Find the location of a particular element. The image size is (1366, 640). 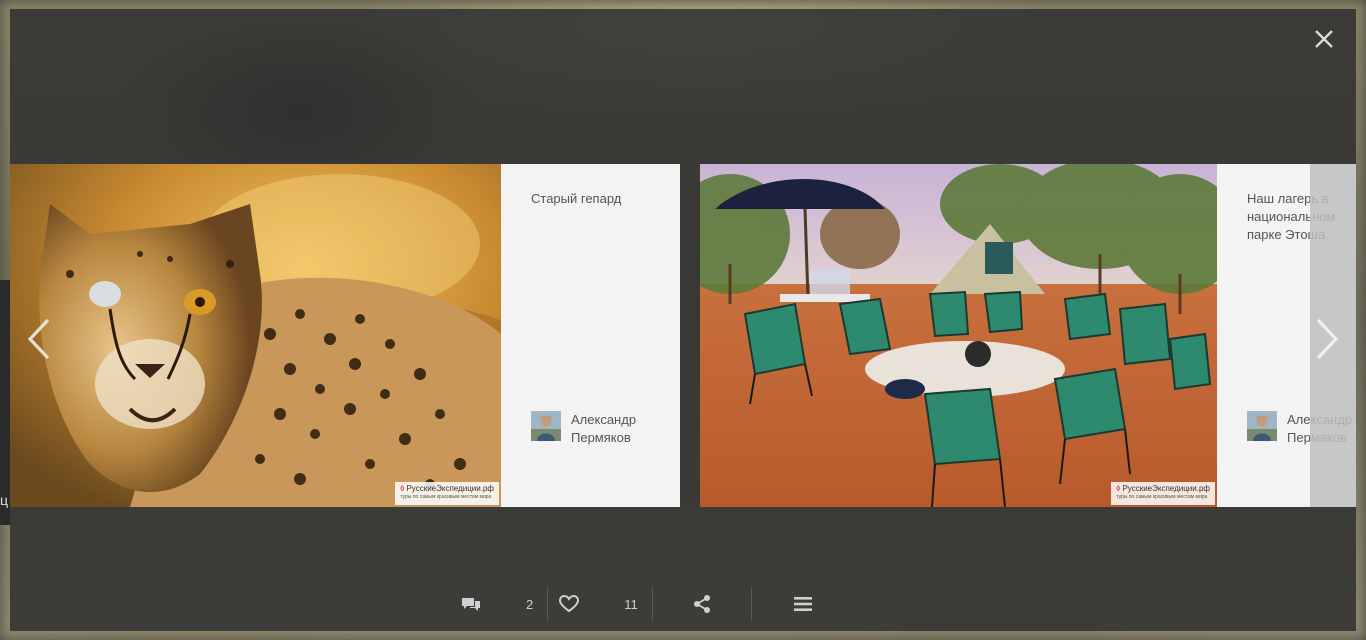

previous-photo-button is located at coordinates (39, 339).